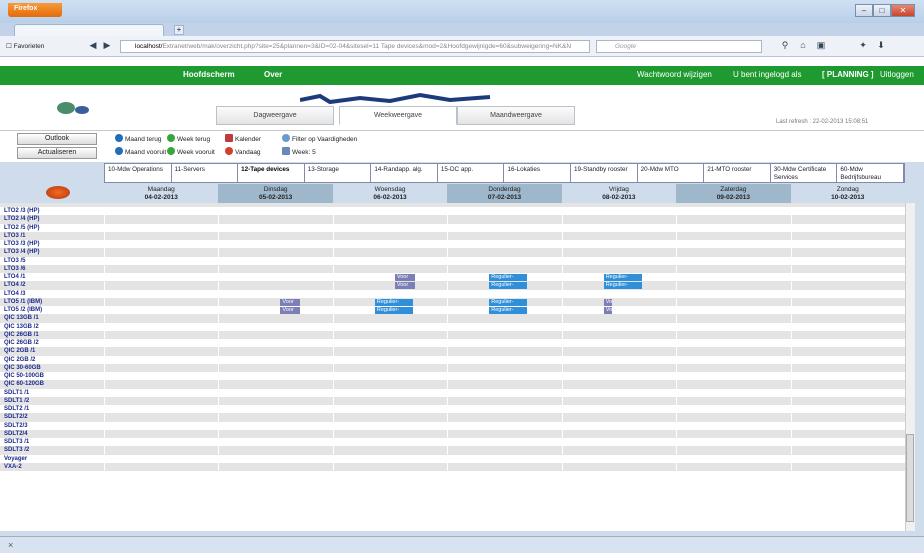 This screenshot has height=553, width=924. I want to click on resource-label: QIC 26GB /1, so click(21, 335).